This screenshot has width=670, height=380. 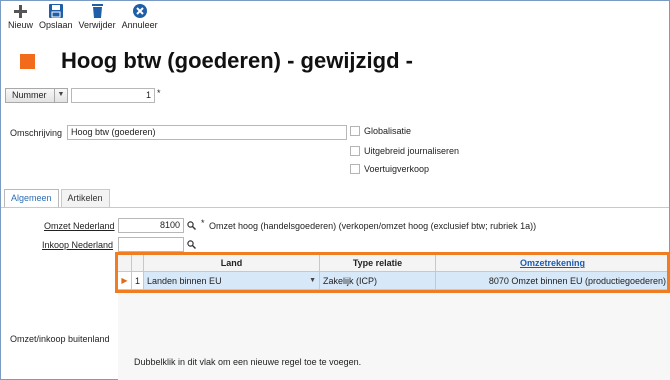 I want to click on nummer-input: 1, so click(x=113, y=95).